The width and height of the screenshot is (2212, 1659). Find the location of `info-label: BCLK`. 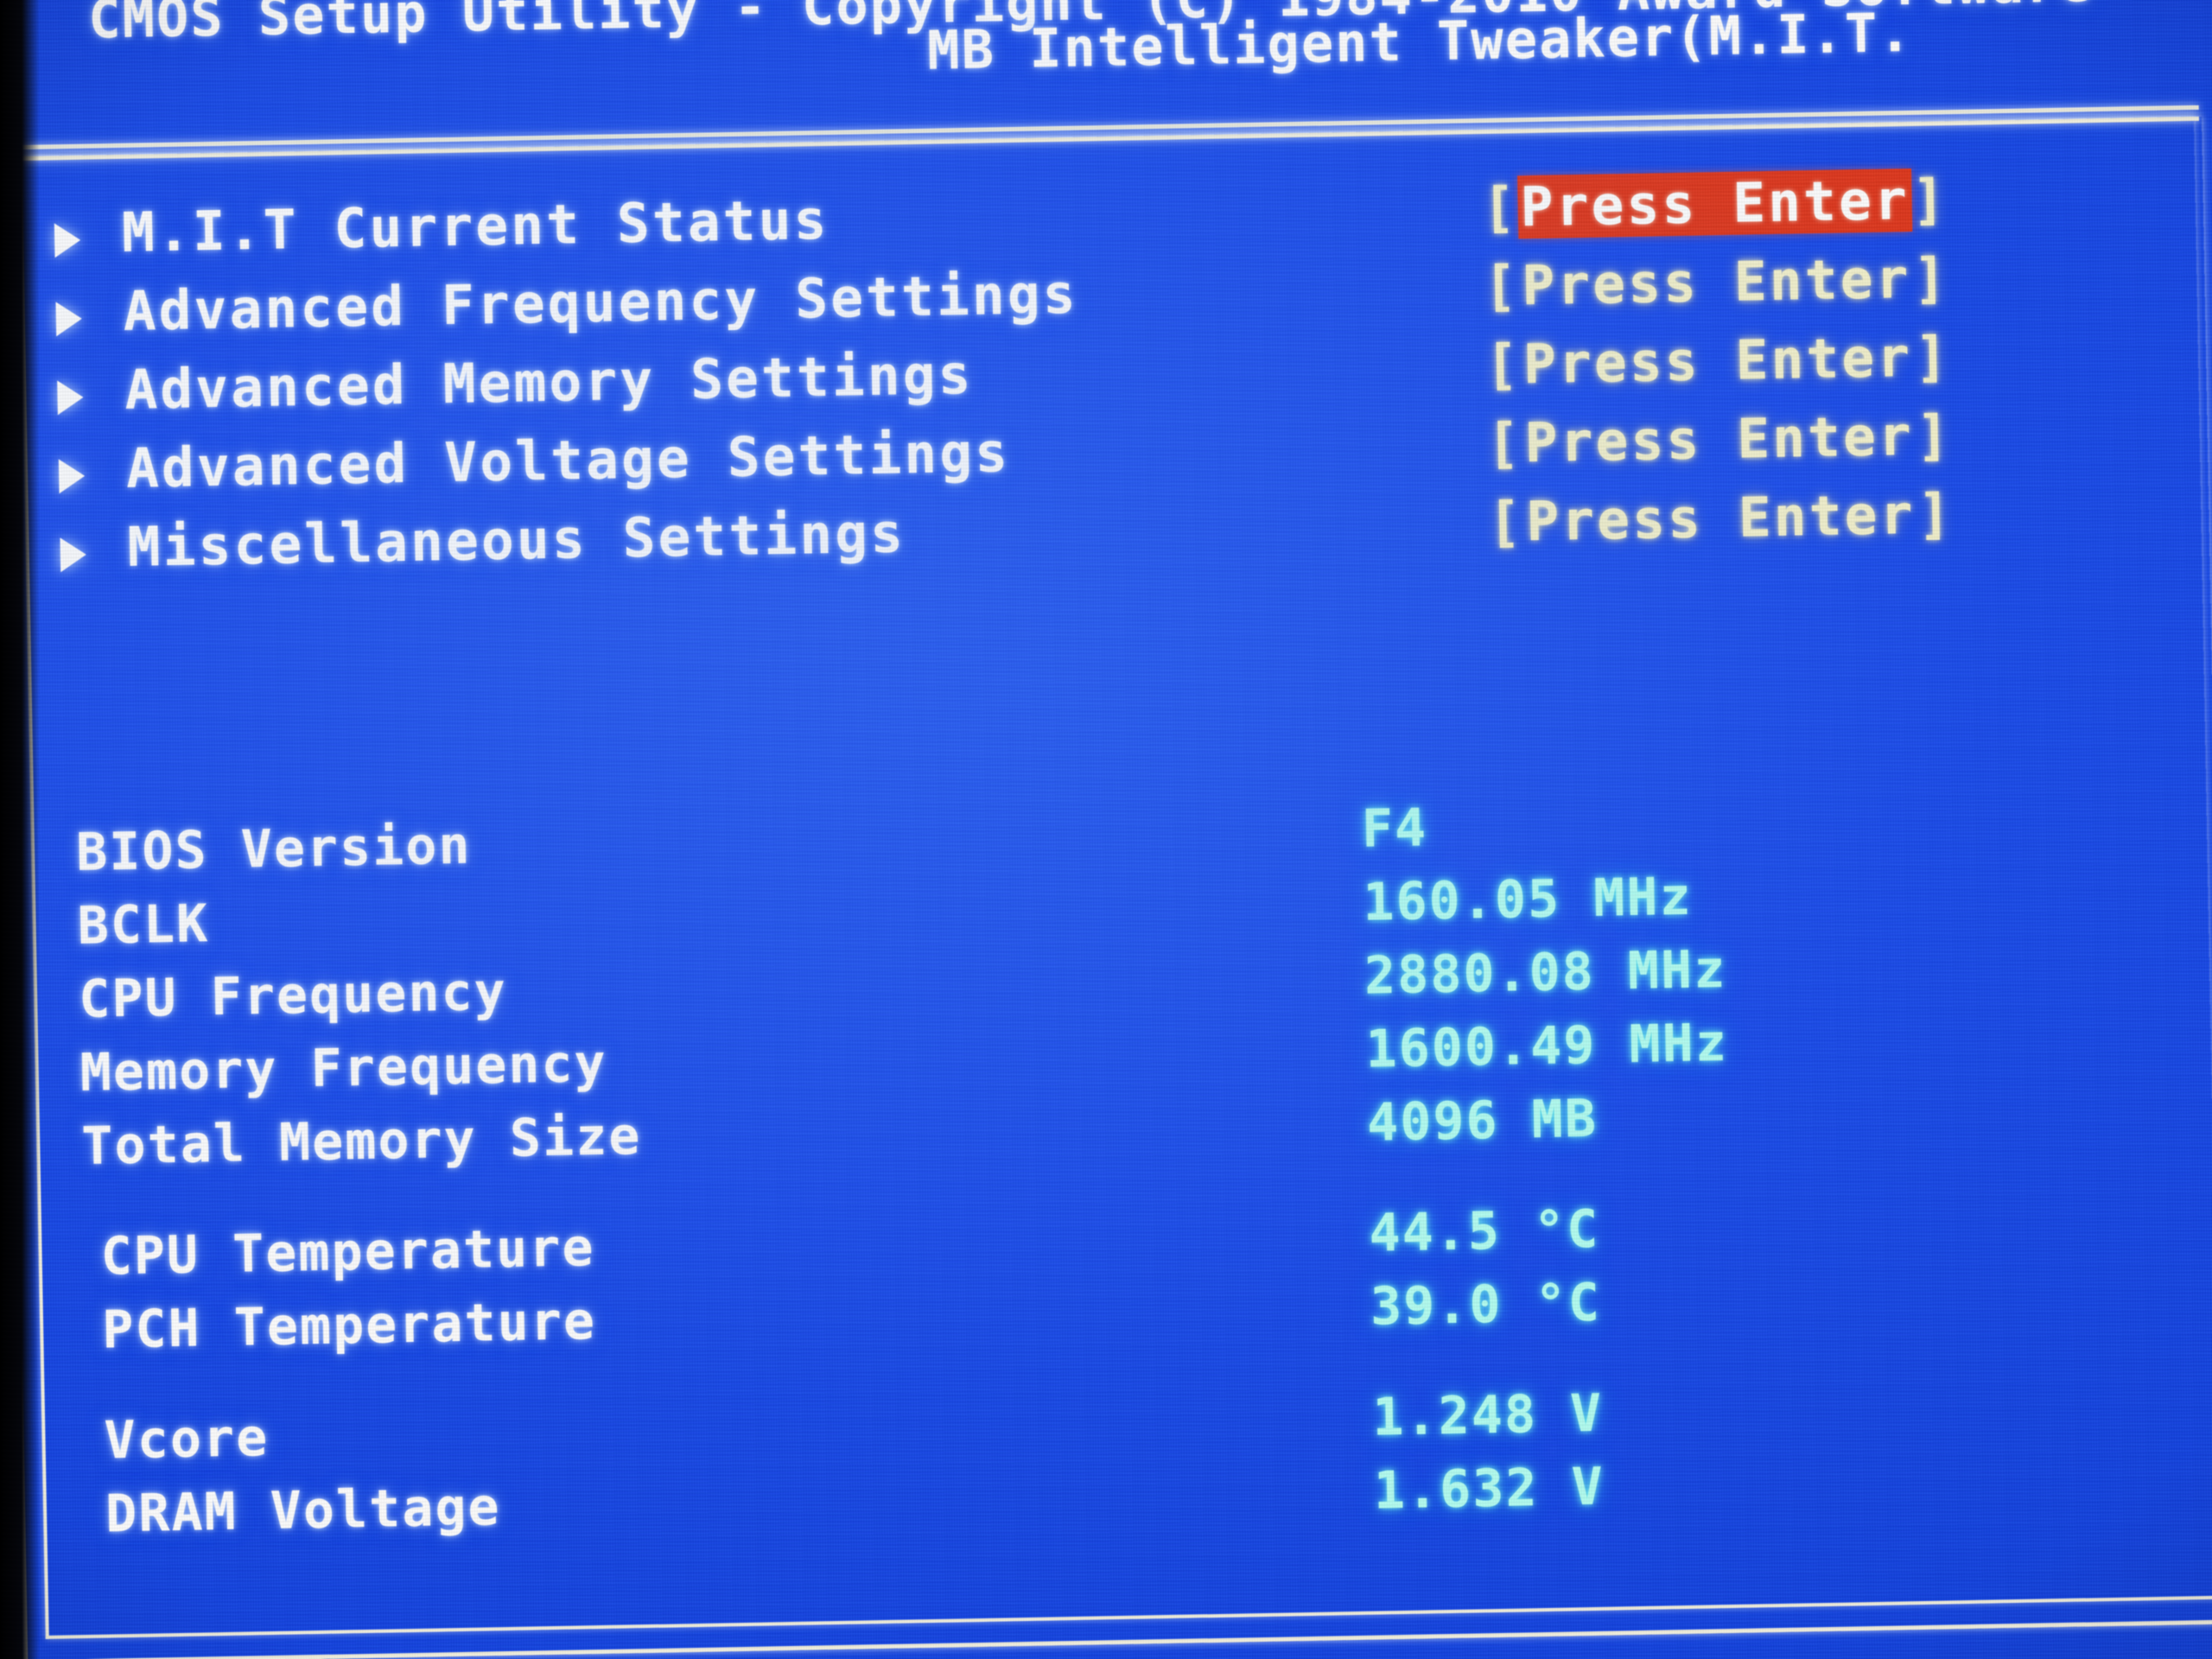

info-label: BCLK is located at coordinates (143, 925).